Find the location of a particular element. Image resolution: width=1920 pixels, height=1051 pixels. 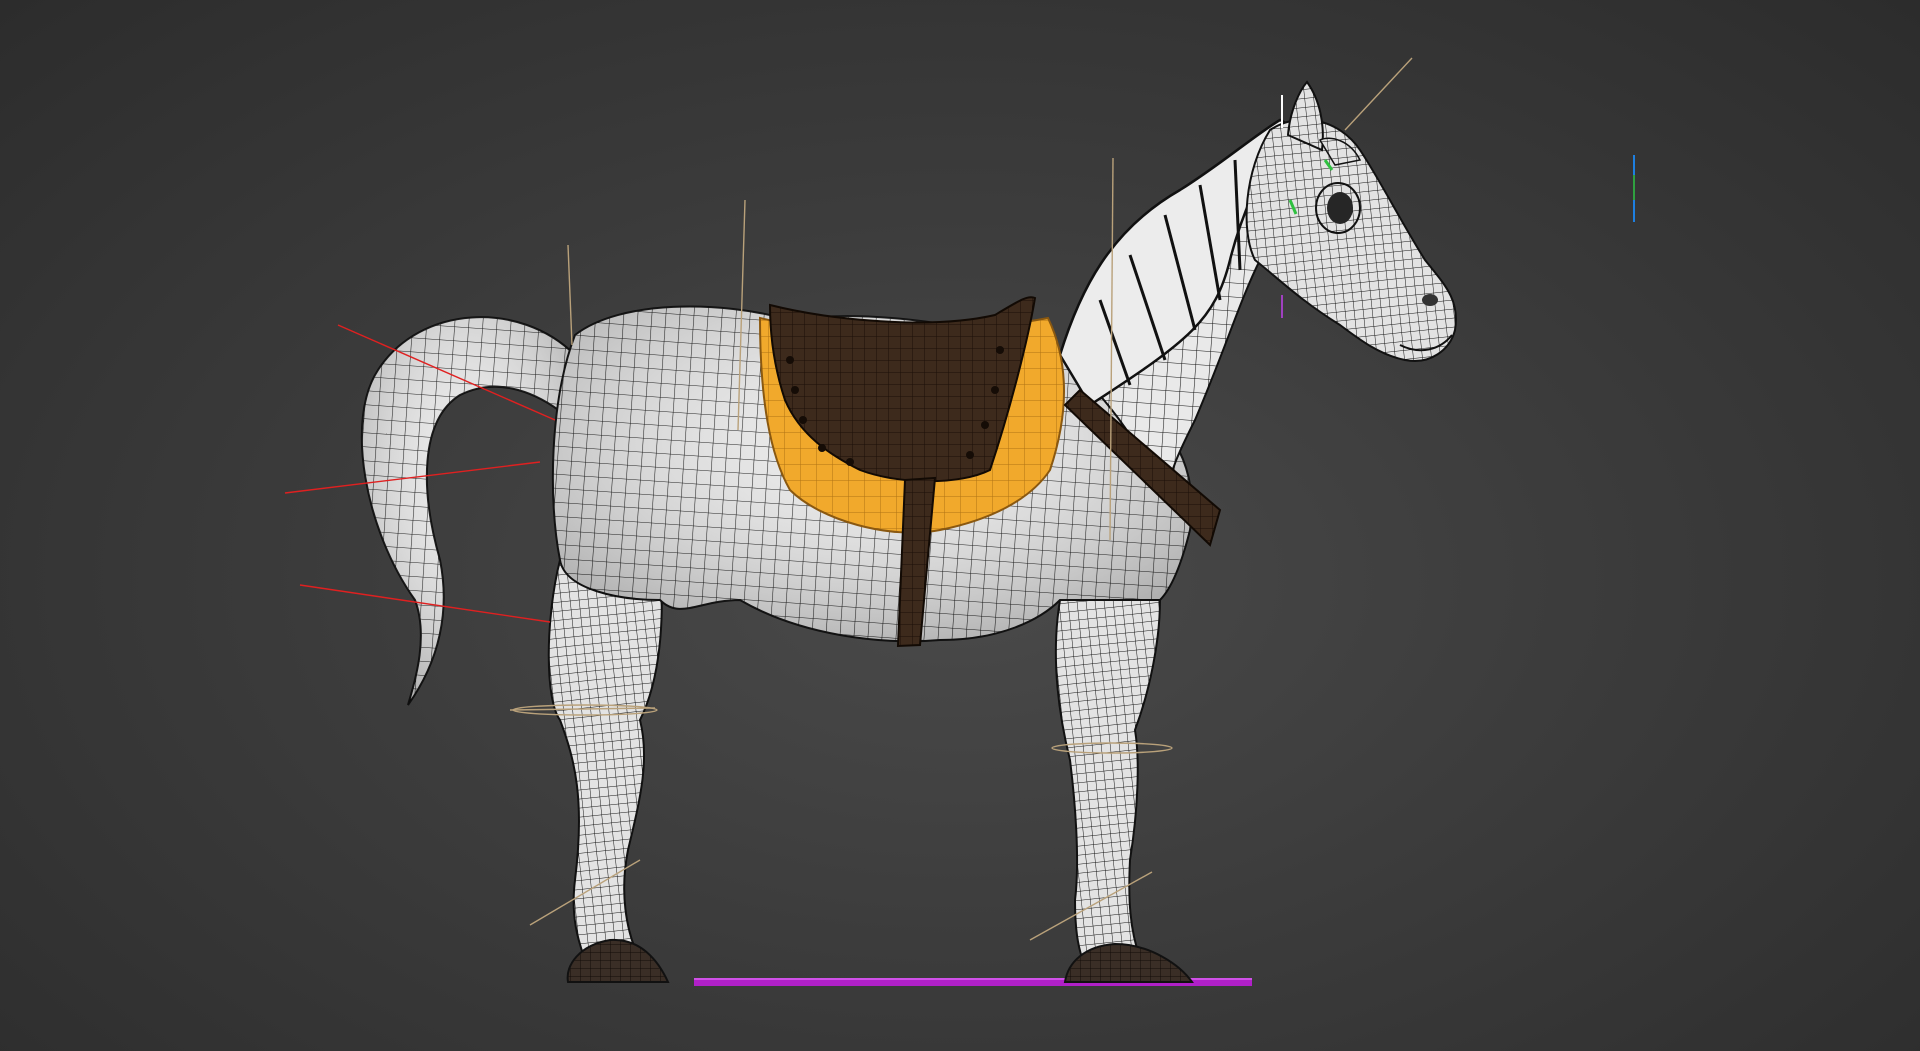

horse-hind-leg is located at coordinates (605, 760).